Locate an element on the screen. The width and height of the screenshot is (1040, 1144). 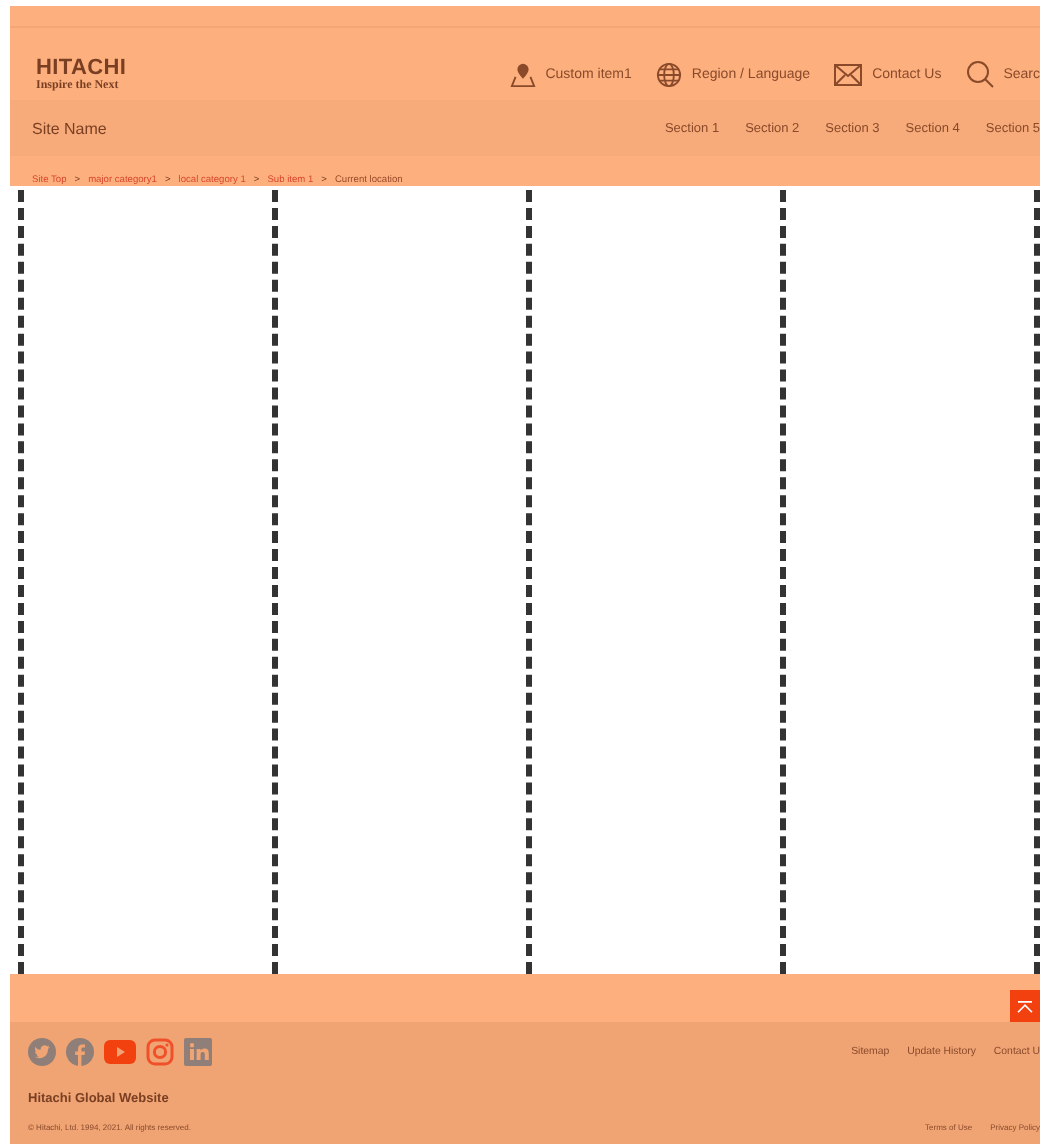
search-icon is located at coordinates (979, 74).